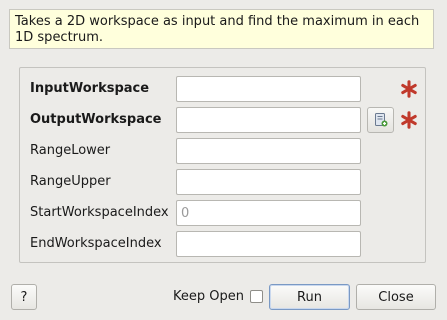 This screenshot has width=447, height=320. I want to click on help-button: ?, so click(24, 297).